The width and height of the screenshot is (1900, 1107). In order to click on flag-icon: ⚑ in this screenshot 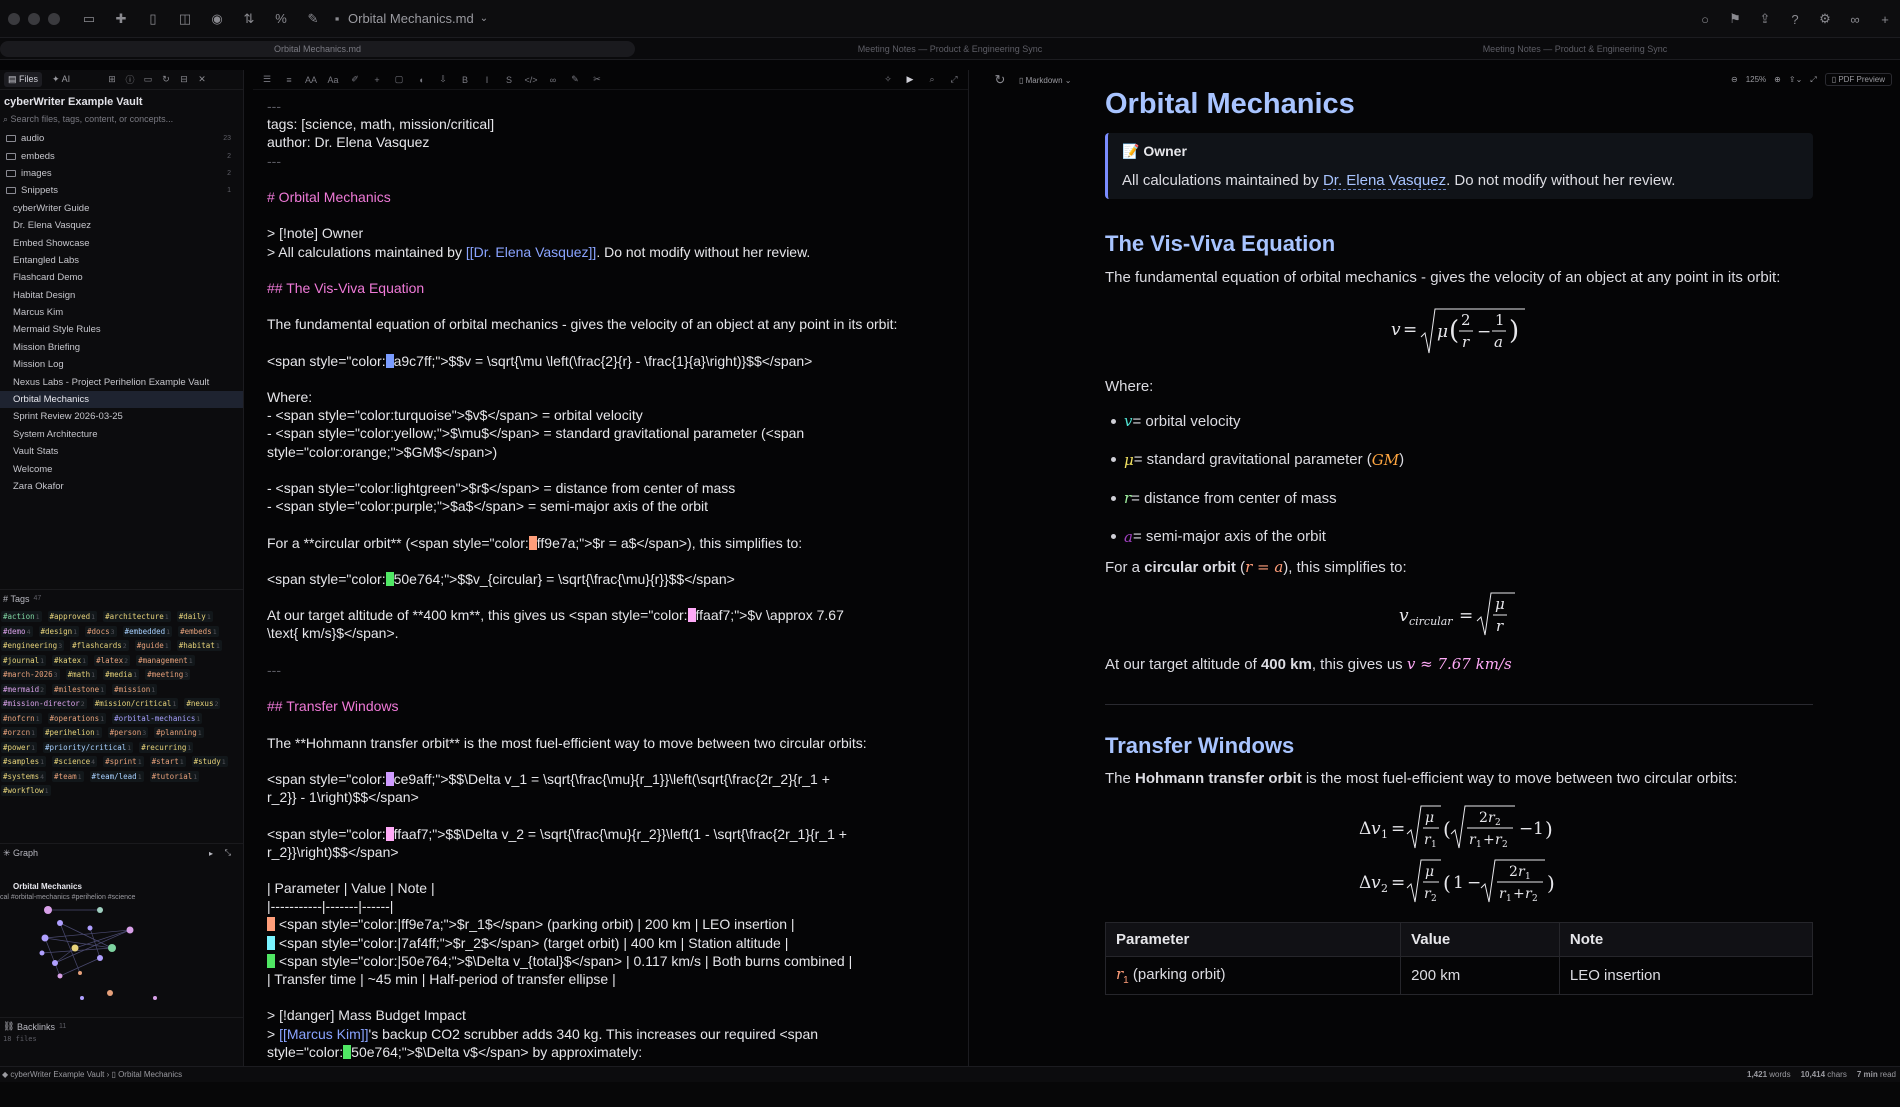, I will do `click(1735, 19)`.